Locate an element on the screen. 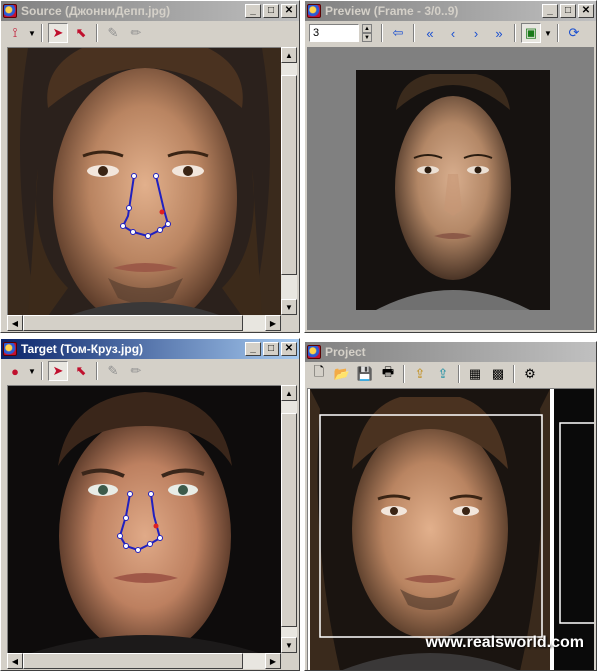 The width and height of the screenshot is (597, 671). frame-number-input is located at coordinates (334, 33).